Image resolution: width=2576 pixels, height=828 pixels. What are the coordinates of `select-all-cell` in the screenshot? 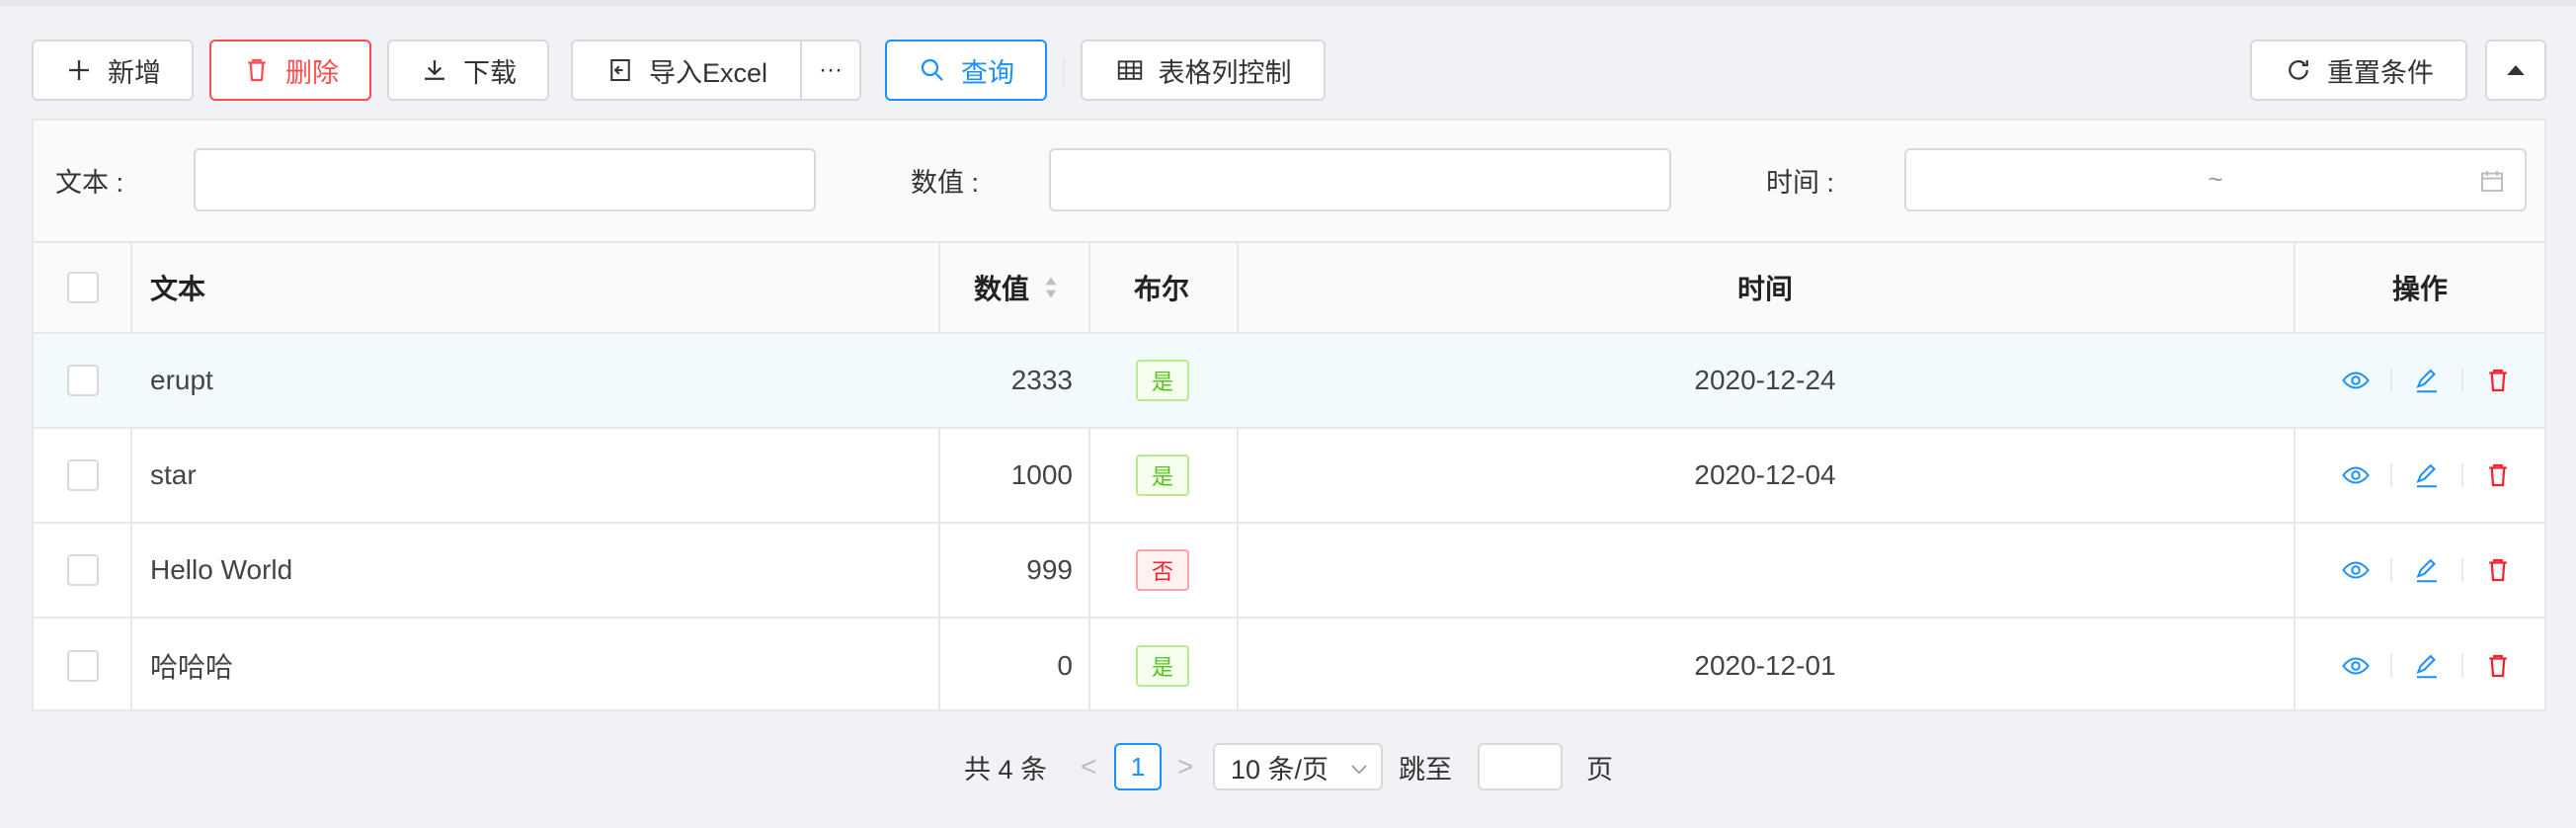 It's located at (83, 287).